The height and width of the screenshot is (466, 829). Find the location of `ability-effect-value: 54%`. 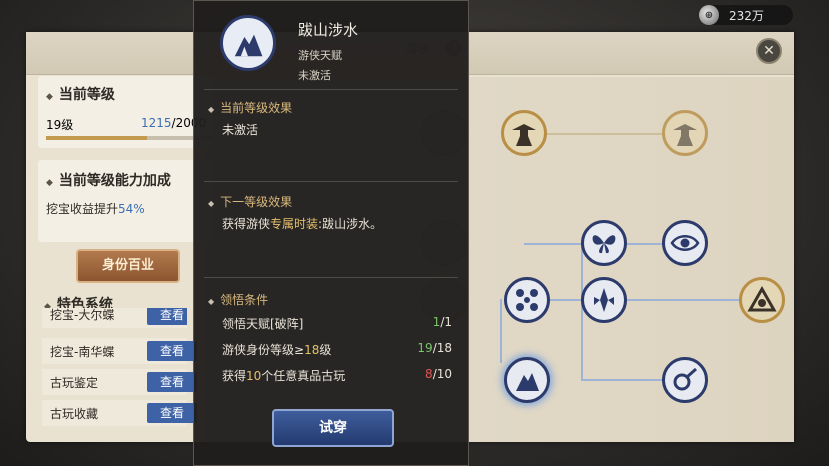

ability-effect-value: 54% is located at coordinates (131, 209).